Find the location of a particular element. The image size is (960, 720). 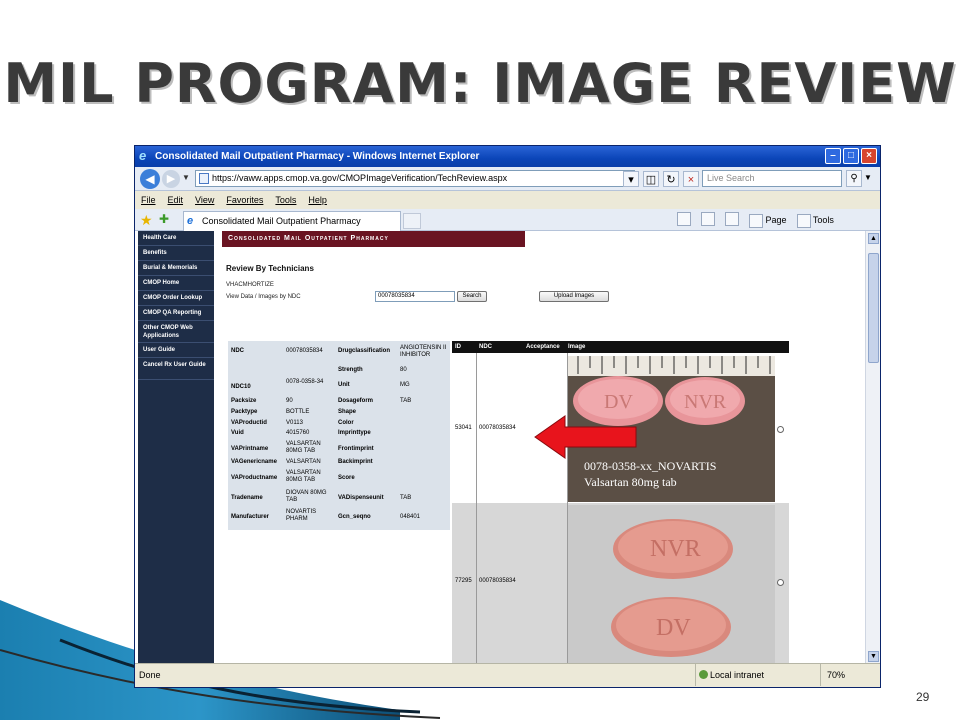

search-options-icon: ▼ is located at coordinates (868, 177).